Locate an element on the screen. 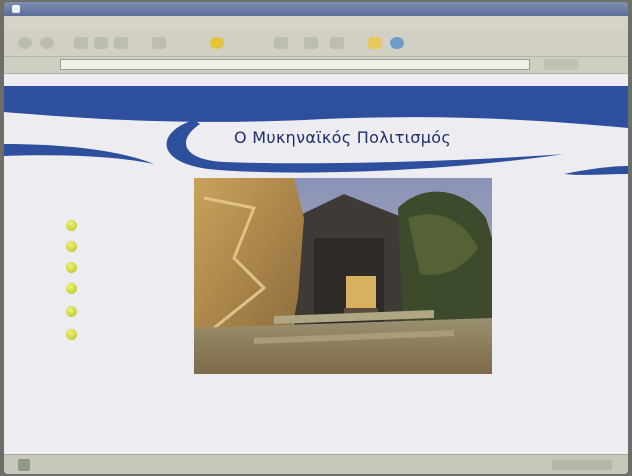  banner-stripe is located at coordinates (316, 107).